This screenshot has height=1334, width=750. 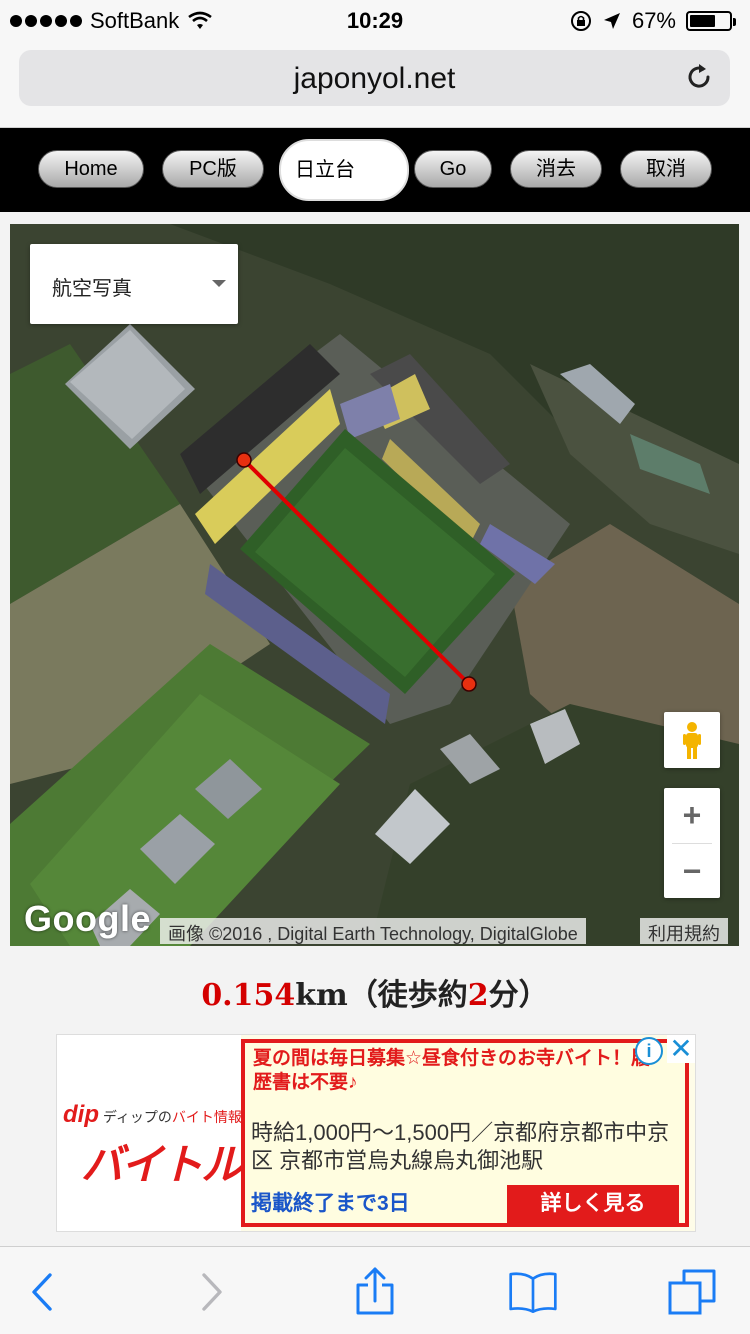 What do you see at coordinates (134, 284) in the screenshot?
I see `map-type-select: 航空写真` at bounding box center [134, 284].